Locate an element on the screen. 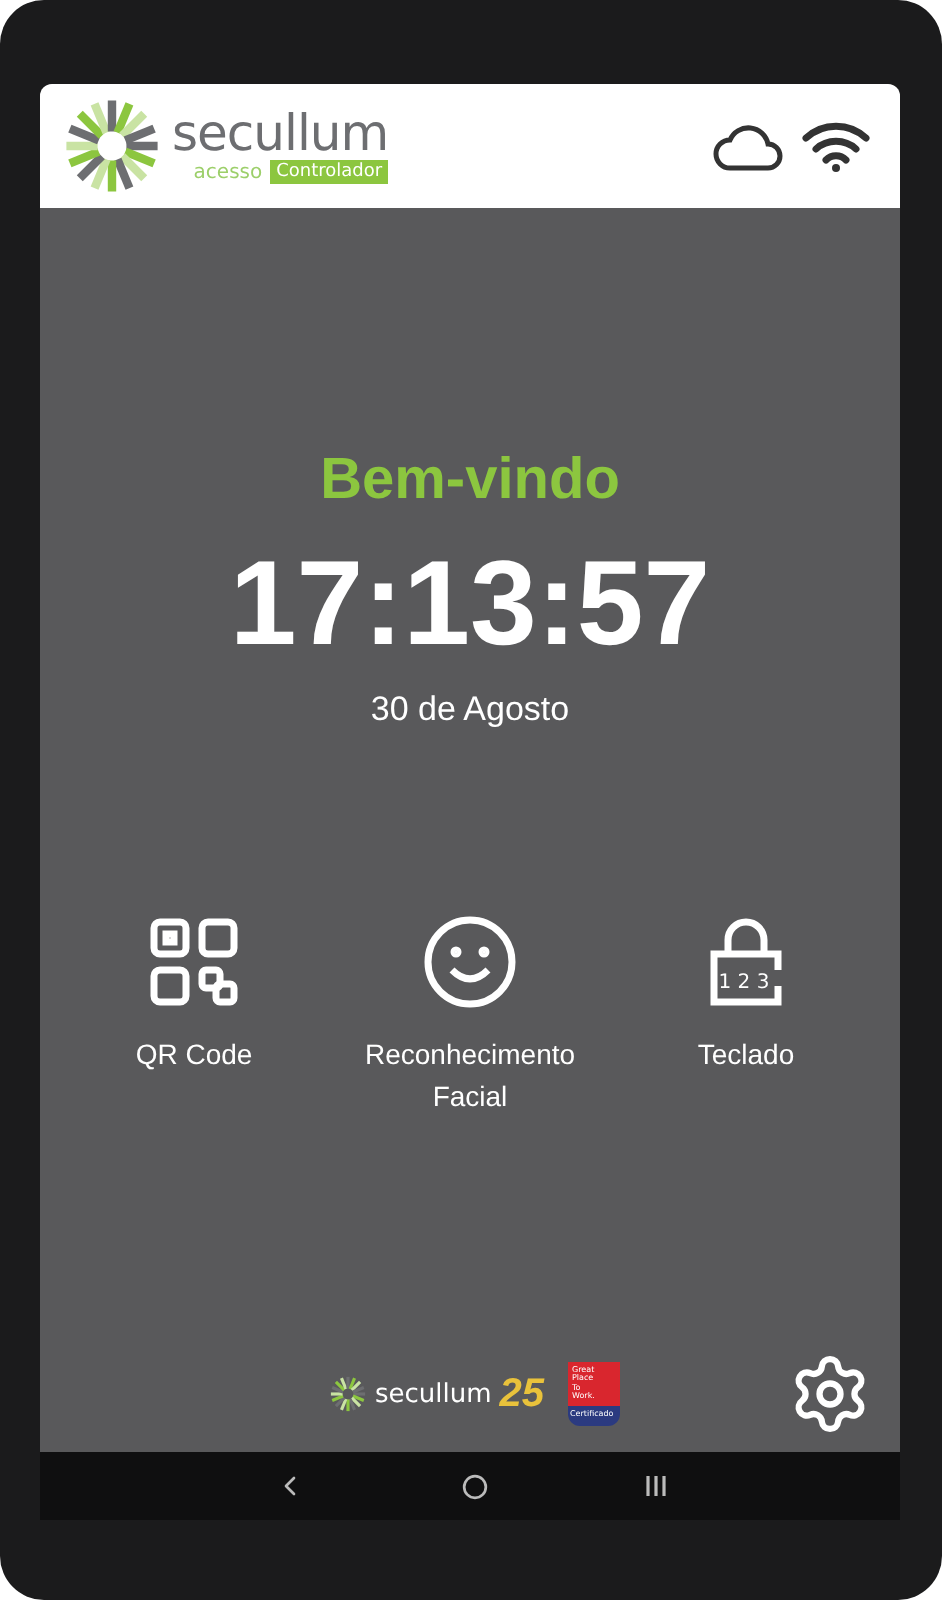 This screenshot has height=1600, width=942. smiley-face-icon is located at coordinates (470, 962).